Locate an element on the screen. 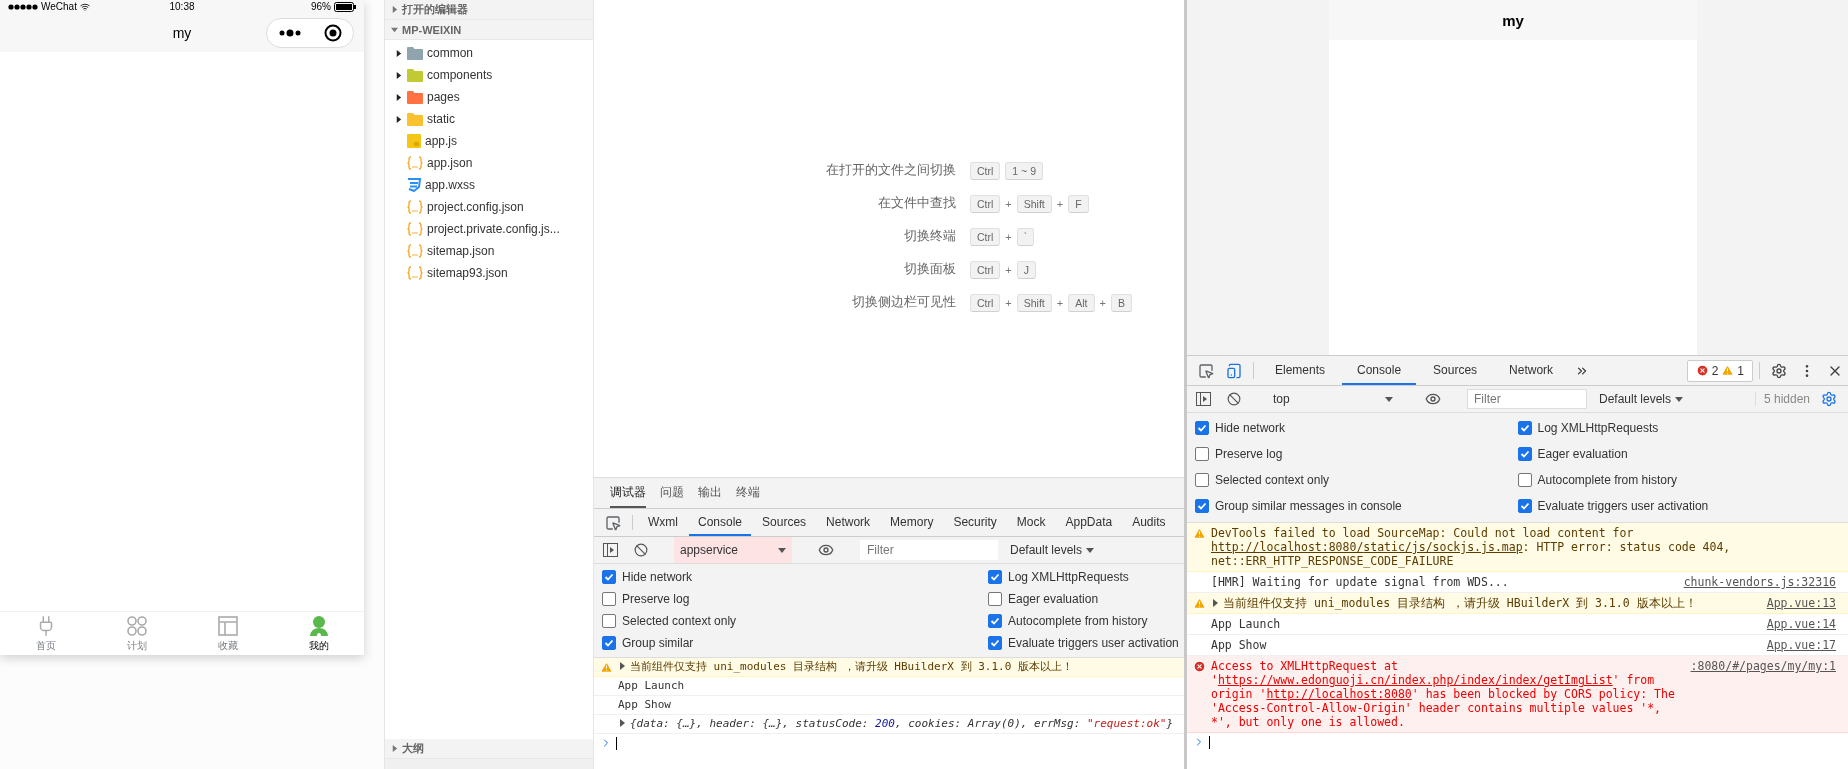  source-link: App.vue:13 is located at coordinates (1801, 603).